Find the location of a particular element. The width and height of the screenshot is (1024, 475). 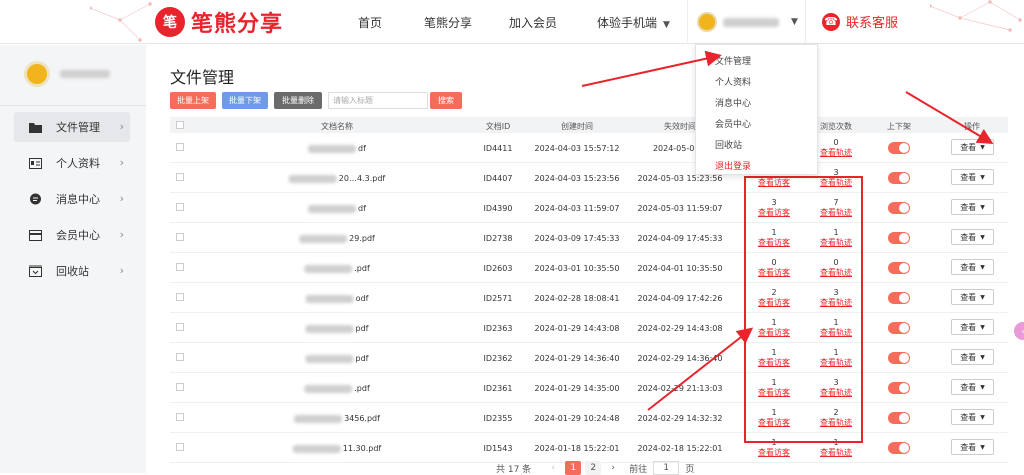

arrow-to-file-manage is located at coordinates (651, 68).